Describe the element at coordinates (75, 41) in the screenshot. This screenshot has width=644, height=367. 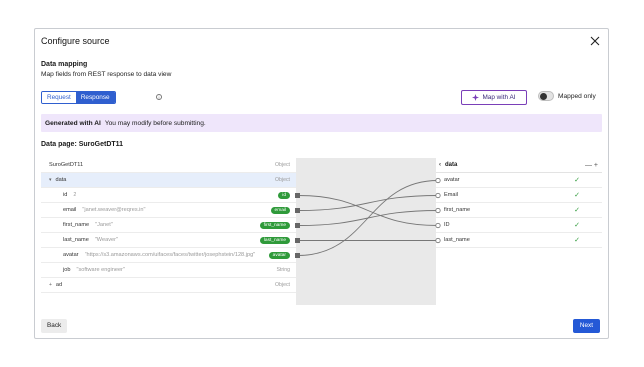
I see `dialog-title: Configure source` at that location.